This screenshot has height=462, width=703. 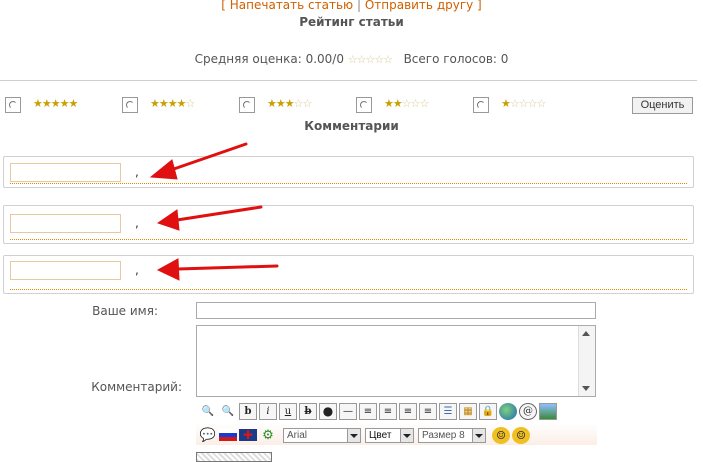 I want to click on russian-flag-icon, so click(x=228, y=435).